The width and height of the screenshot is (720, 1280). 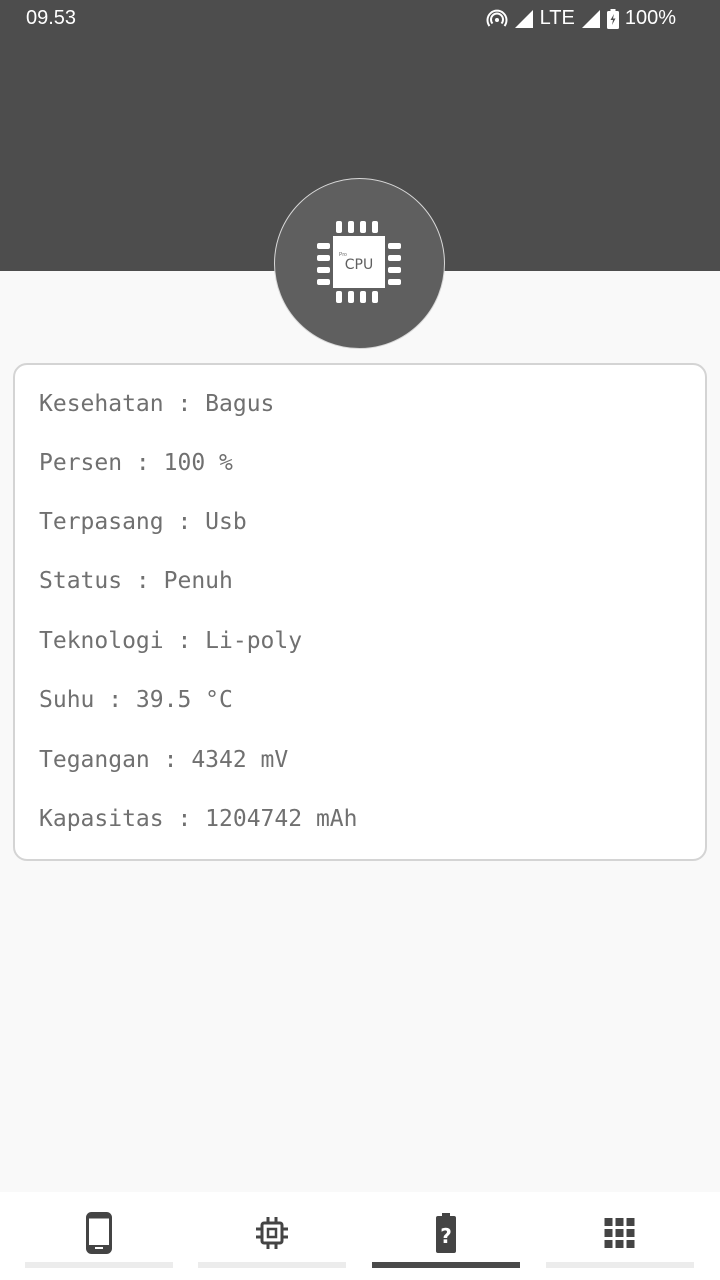 I want to click on info-row-plugged: Terpasang : Usb, so click(x=143, y=522).